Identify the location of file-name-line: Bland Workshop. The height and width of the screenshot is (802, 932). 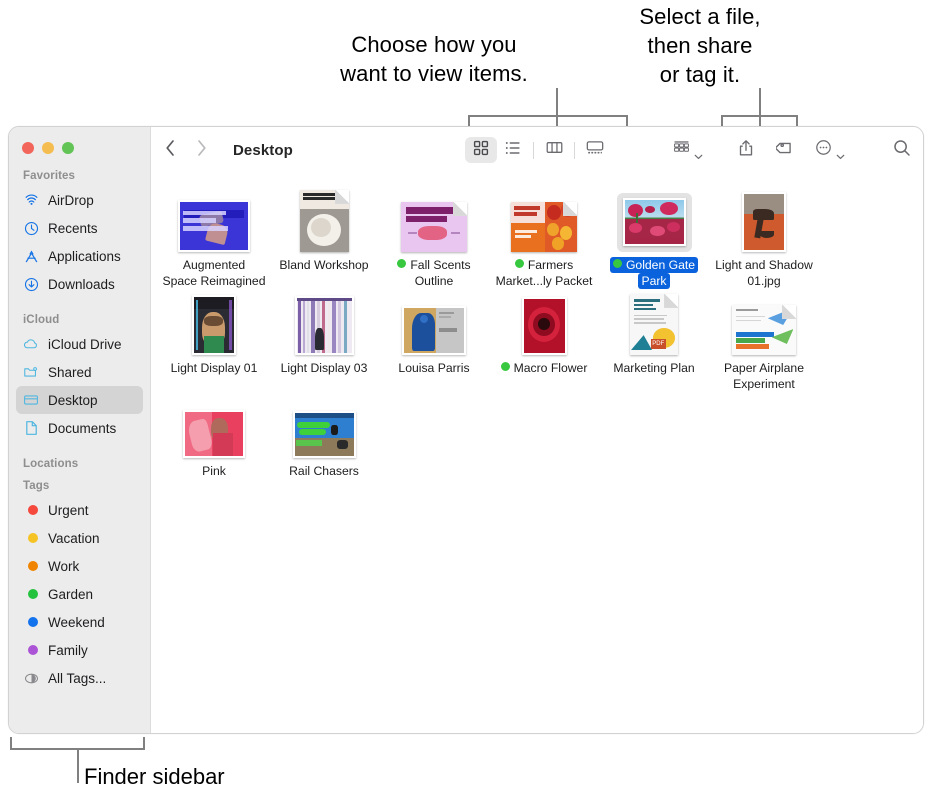
(324, 265).